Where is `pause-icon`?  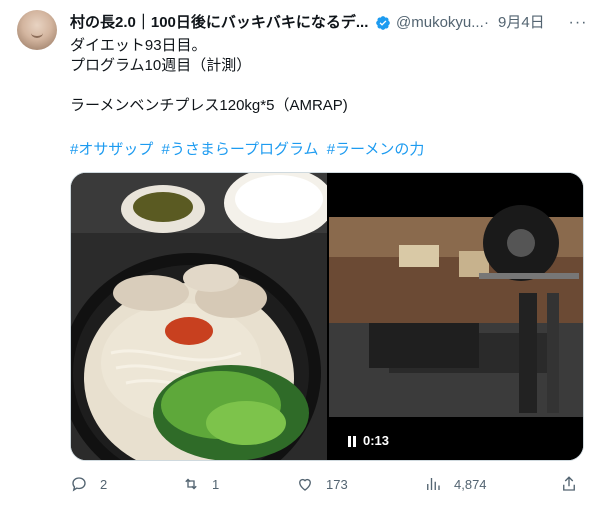 pause-icon is located at coordinates (352, 441).